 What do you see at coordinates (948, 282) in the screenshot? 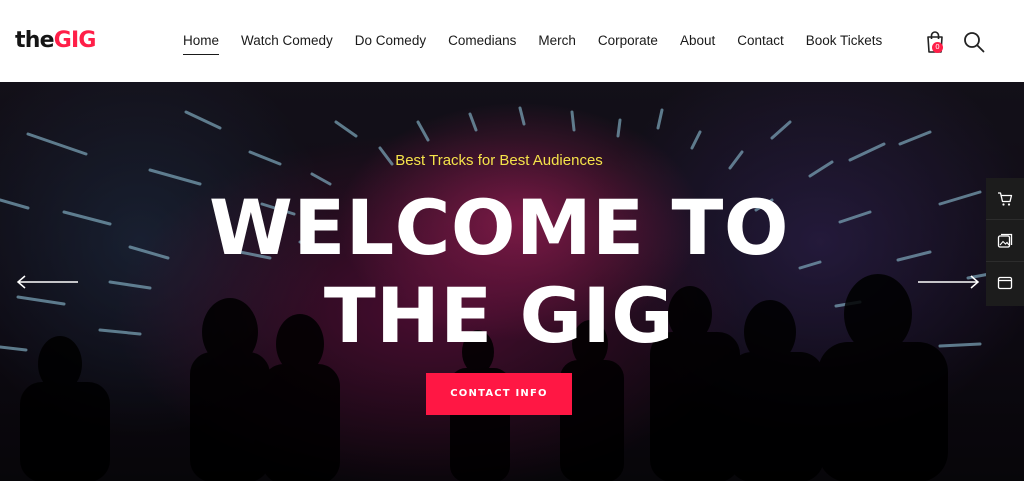
I see `arrow-right-icon` at bounding box center [948, 282].